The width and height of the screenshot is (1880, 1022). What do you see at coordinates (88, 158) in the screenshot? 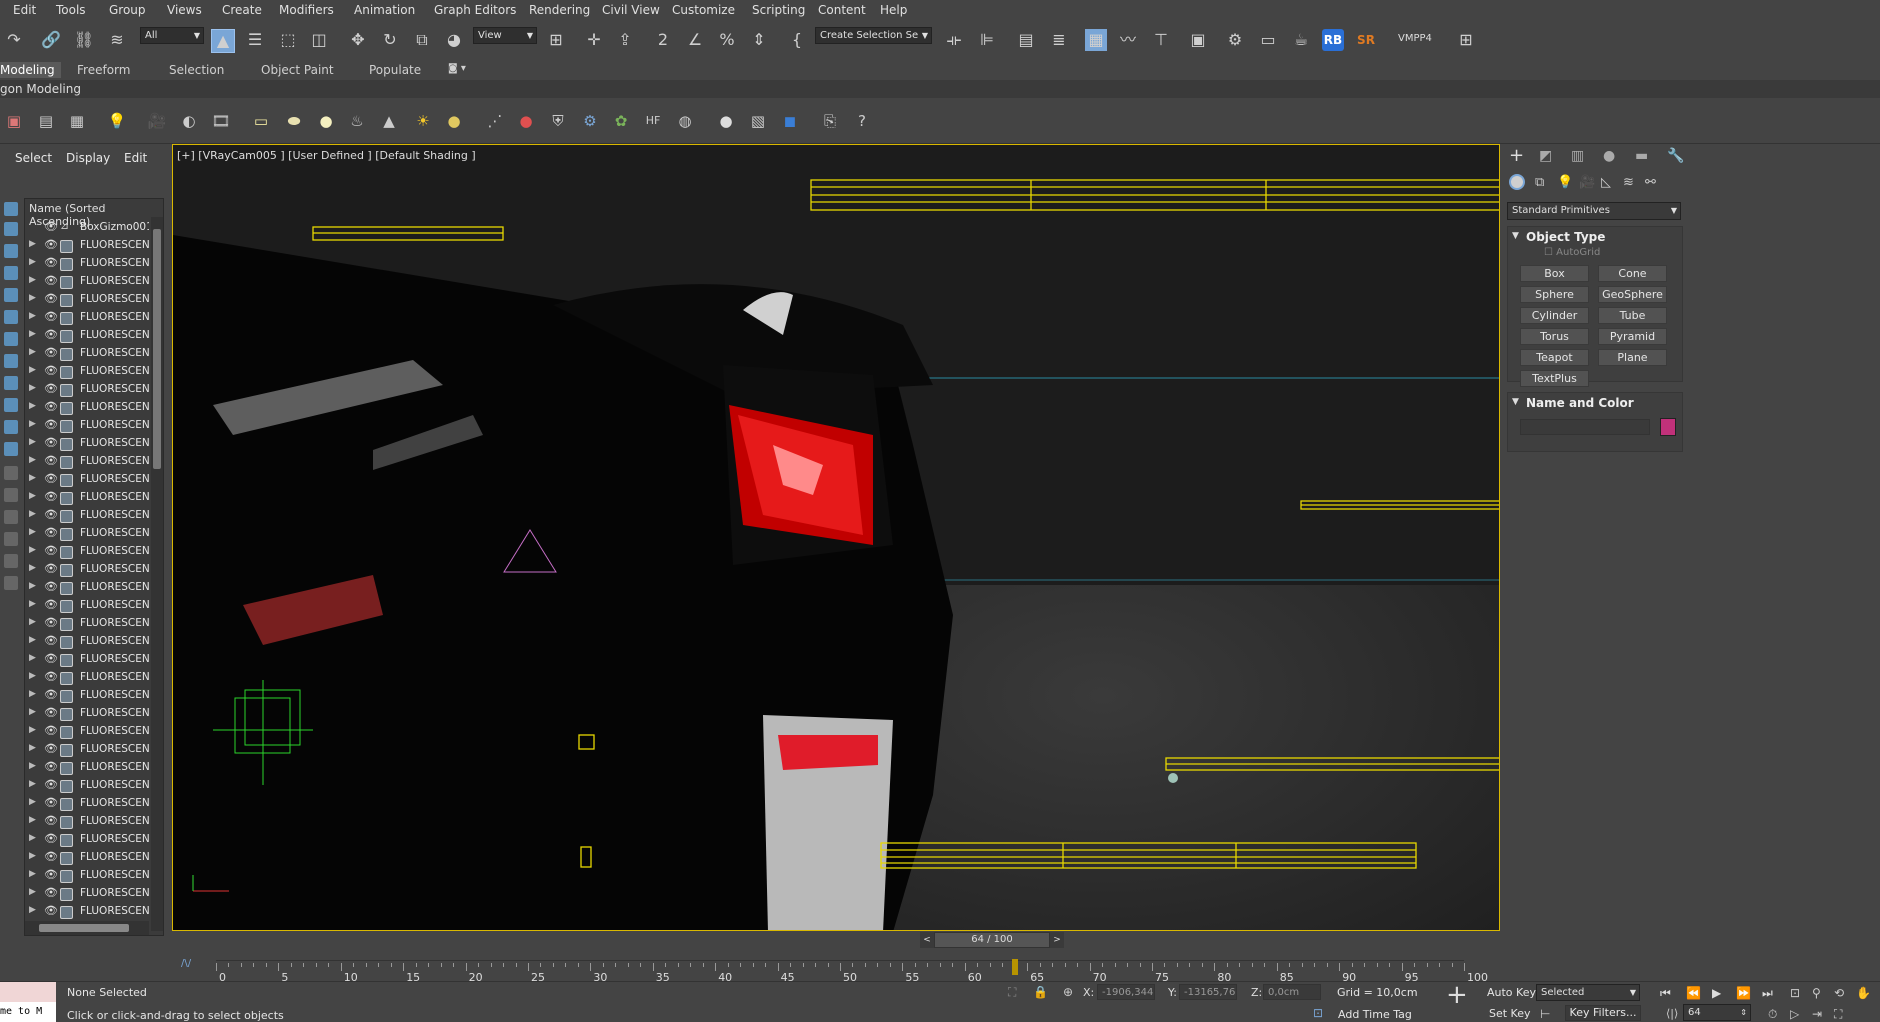
I see `scene-tab-display: Display` at bounding box center [88, 158].